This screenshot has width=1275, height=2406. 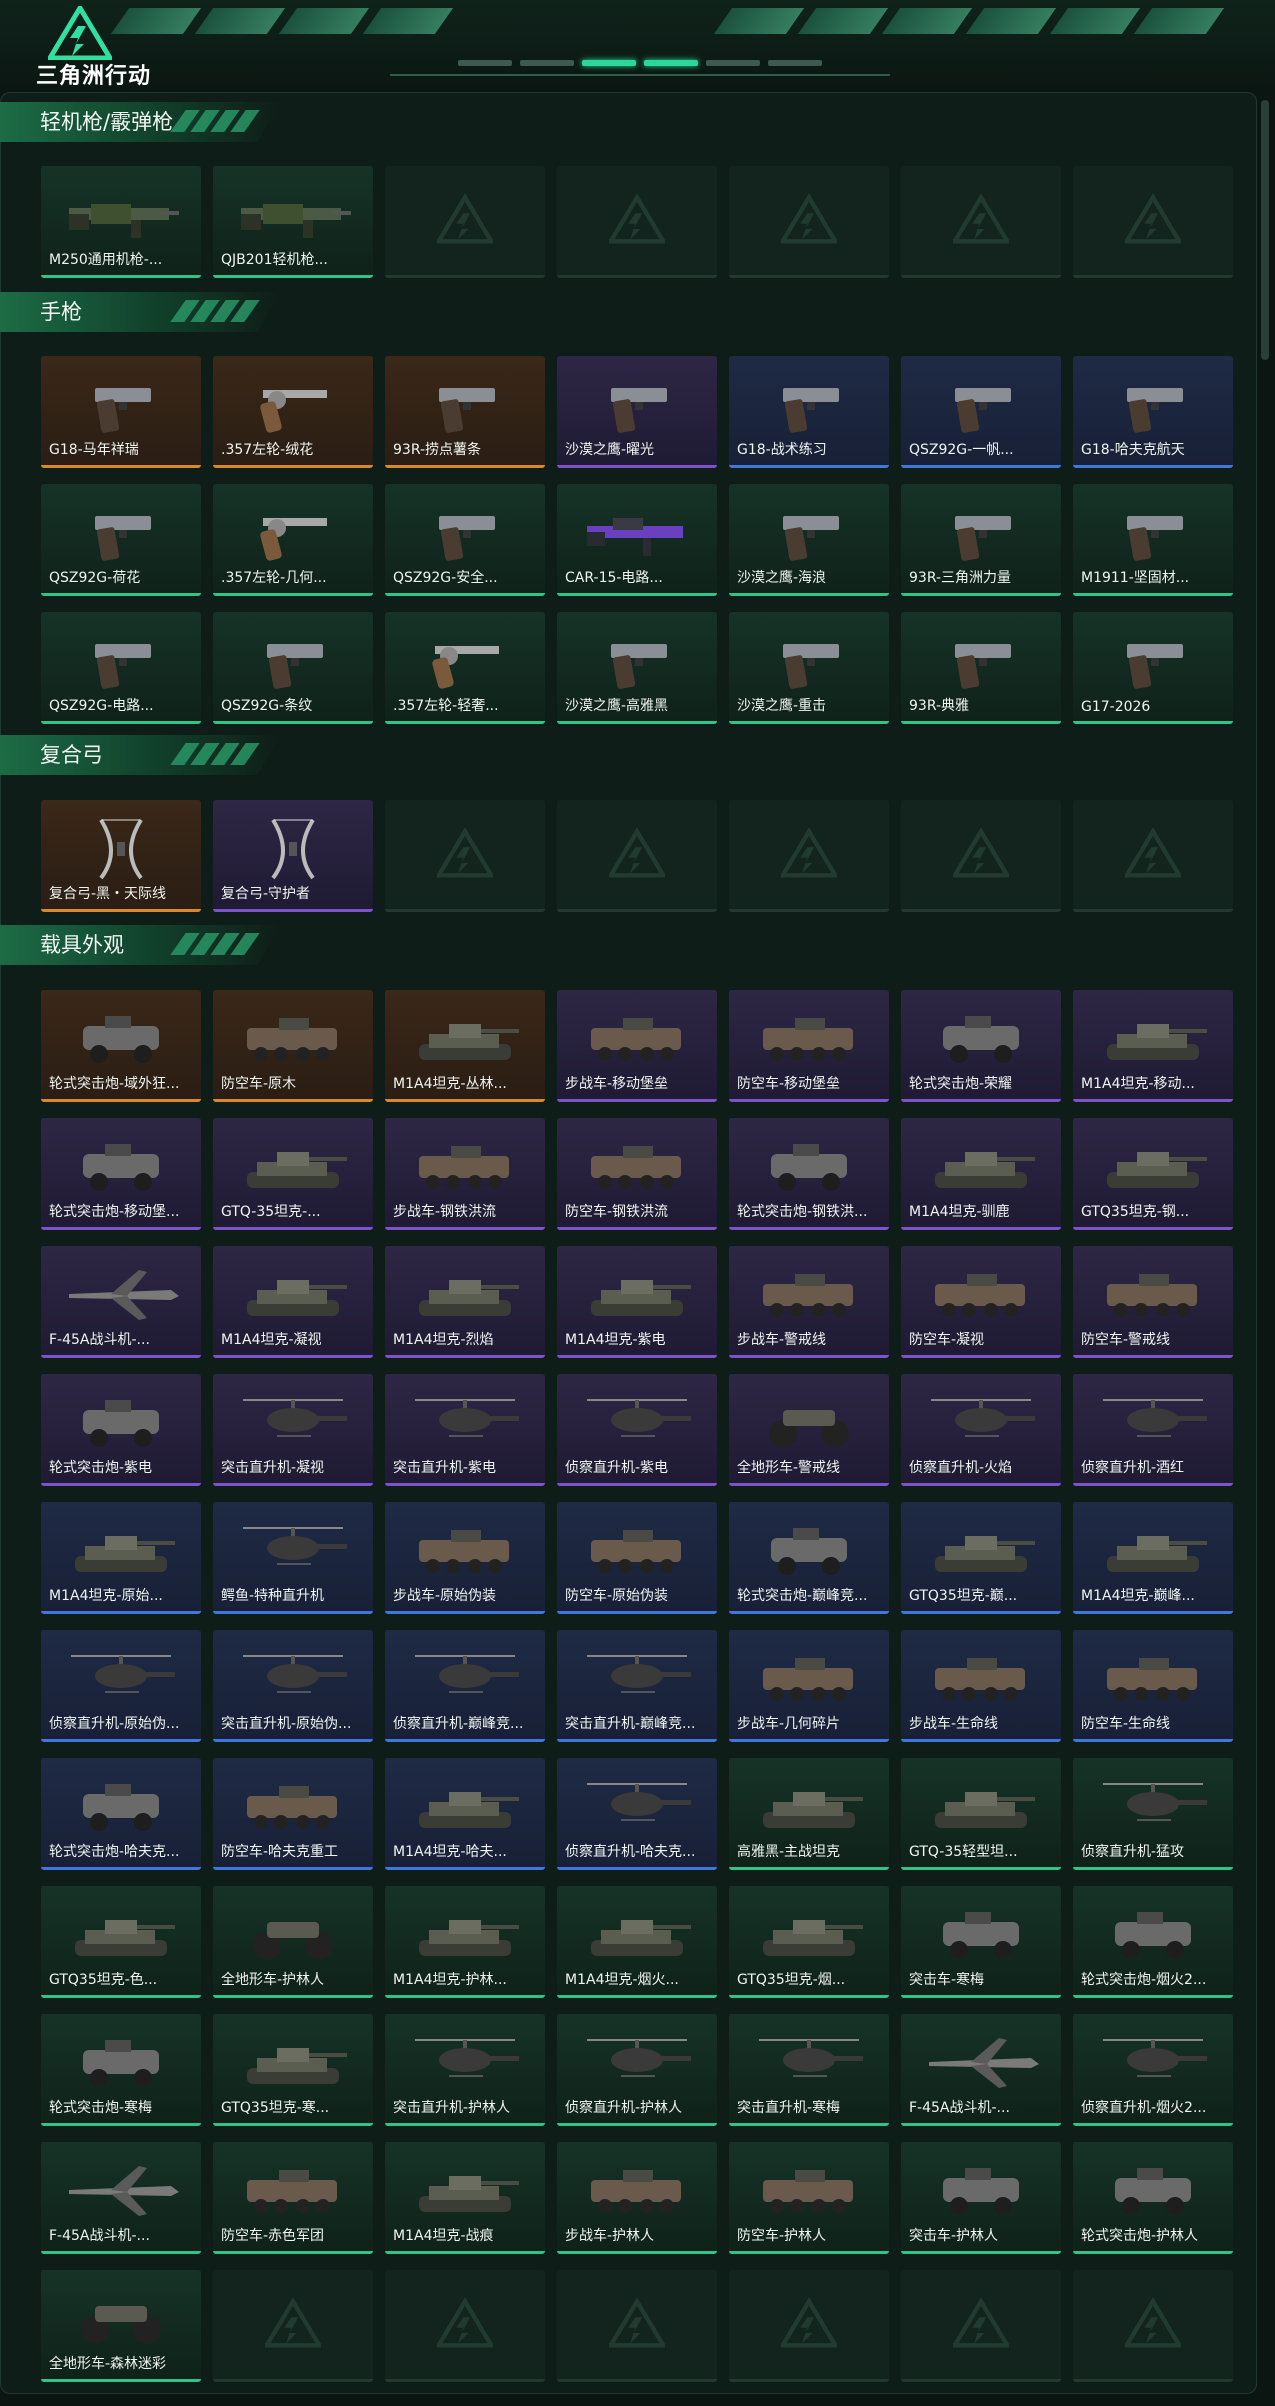 I want to click on skin-card: 防空车-凝视, so click(x=981, y=1302).